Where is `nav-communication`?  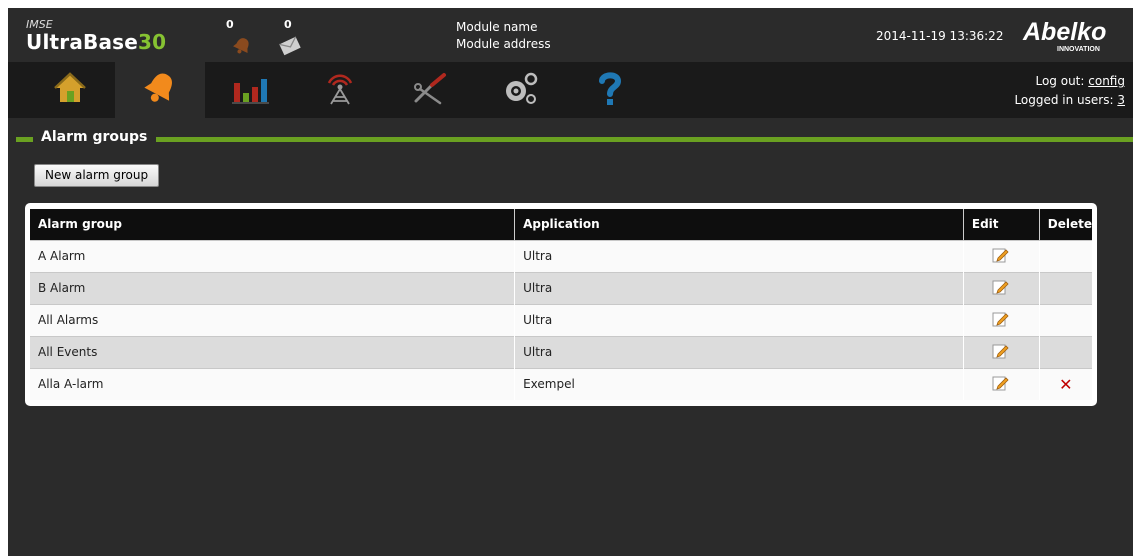 nav-communication is located at coordinates (340, 90).